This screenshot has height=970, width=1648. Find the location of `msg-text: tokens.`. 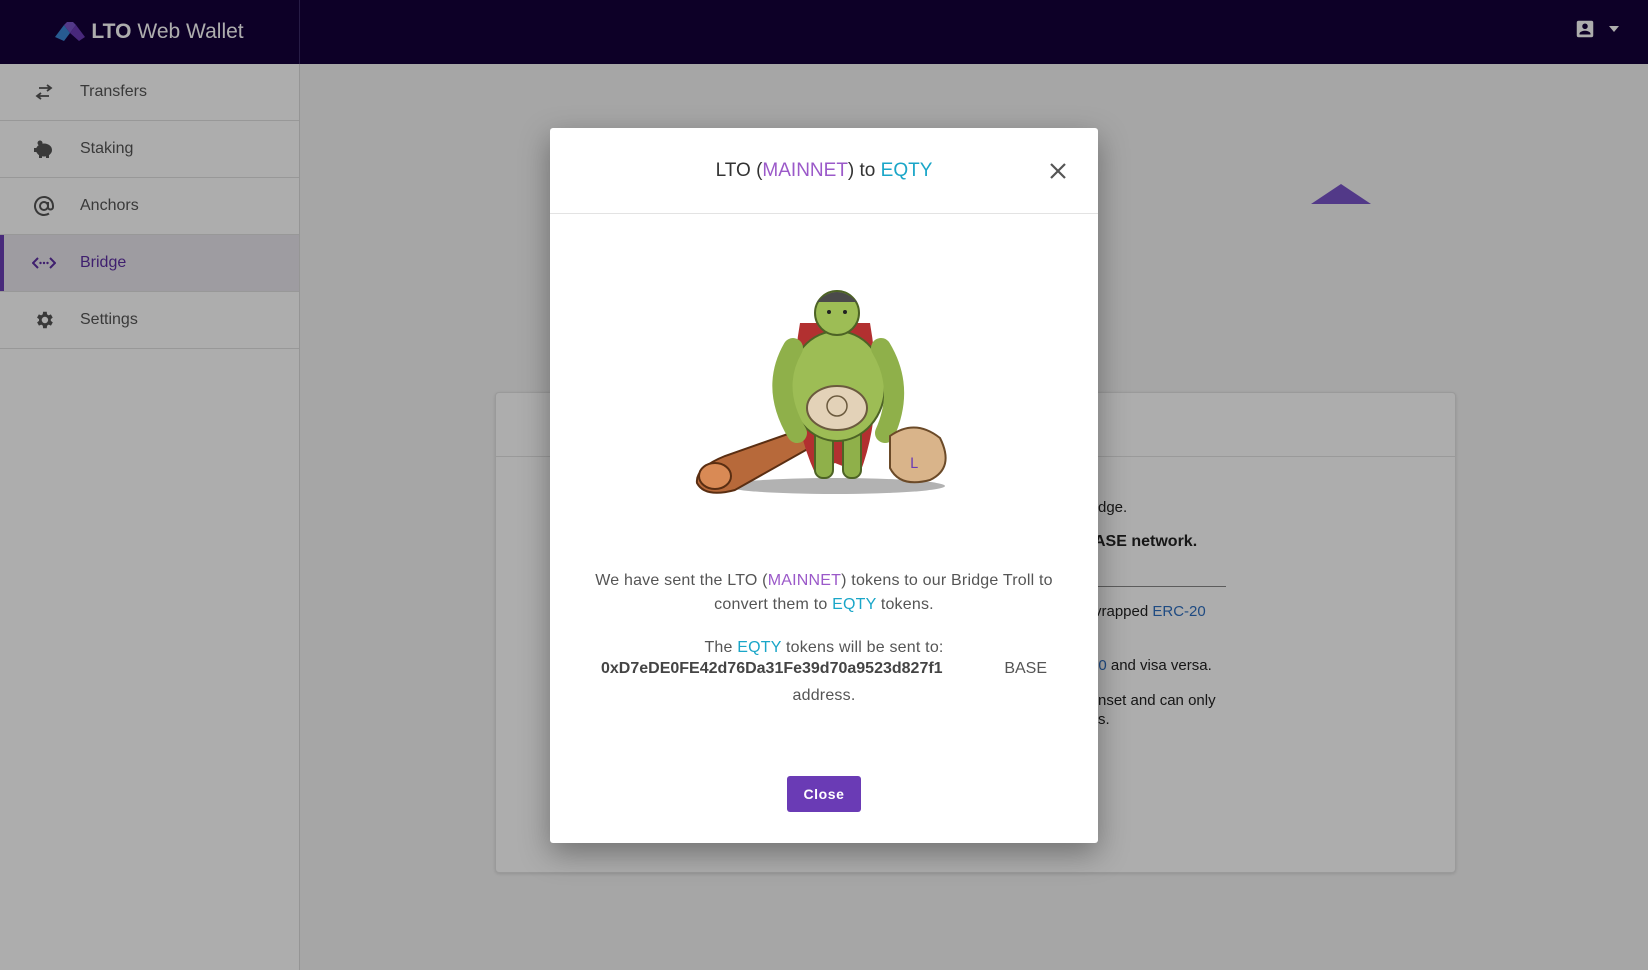

msg-text: tokens. is located at coordinates (905, 604).